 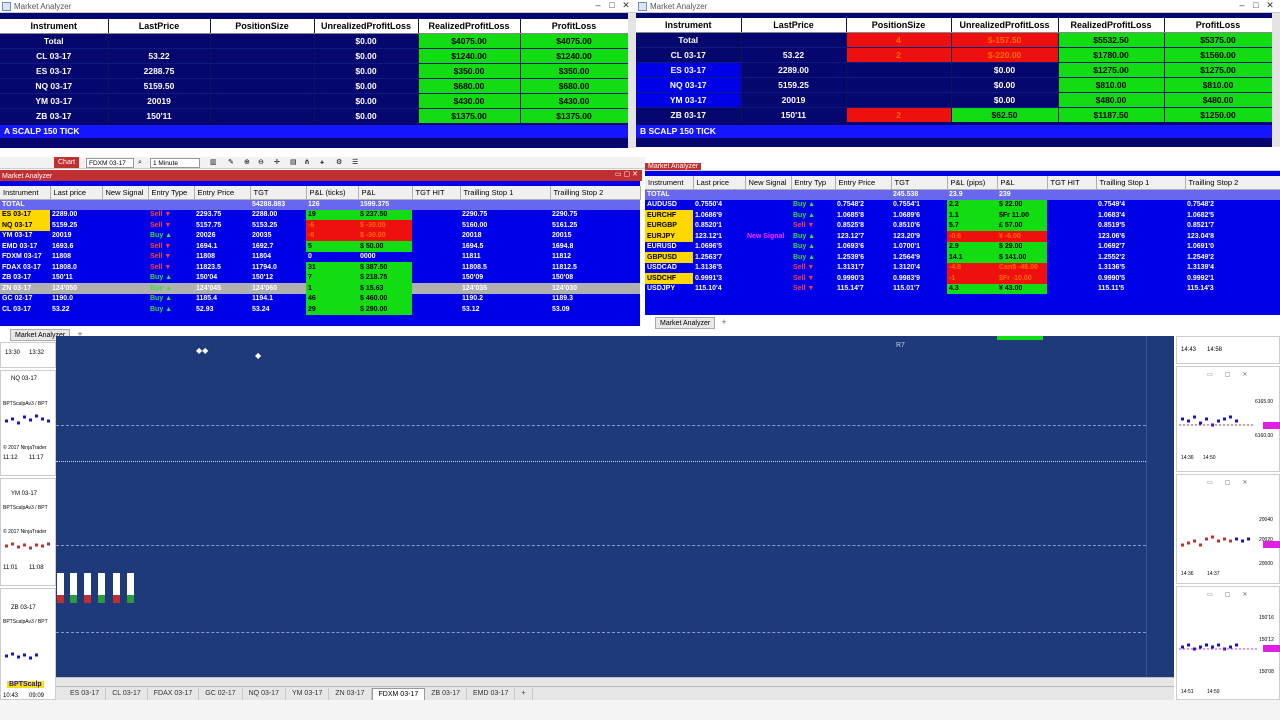 What do you see at coordinates (175, 163) in the screenshot?
I see `interval-select: 1 Minute` at bounding box center [175, 163].